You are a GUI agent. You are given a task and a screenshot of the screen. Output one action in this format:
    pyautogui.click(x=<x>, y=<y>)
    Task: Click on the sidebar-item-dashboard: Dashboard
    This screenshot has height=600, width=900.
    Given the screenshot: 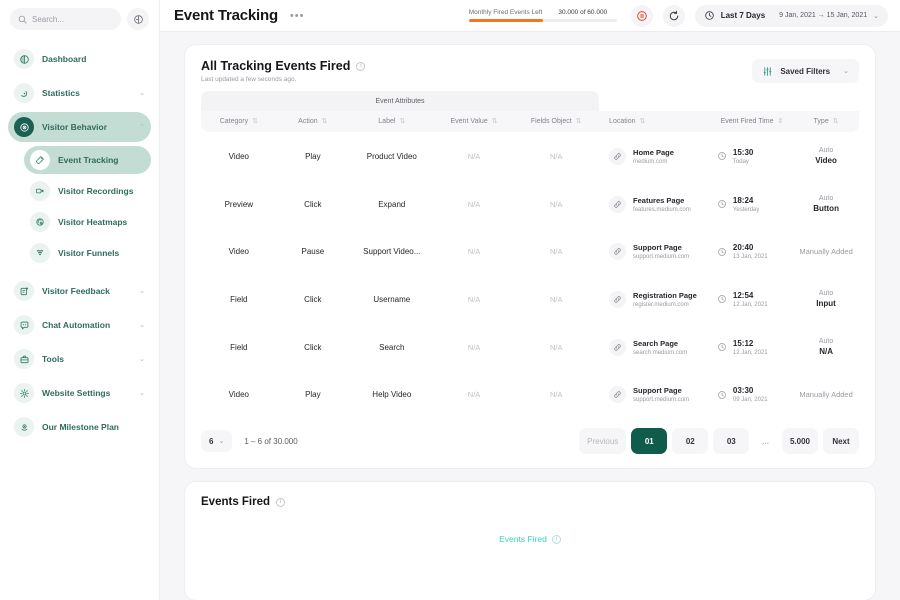 What is the action you would take?
    pyautogui.click(x=79, y=59)
    